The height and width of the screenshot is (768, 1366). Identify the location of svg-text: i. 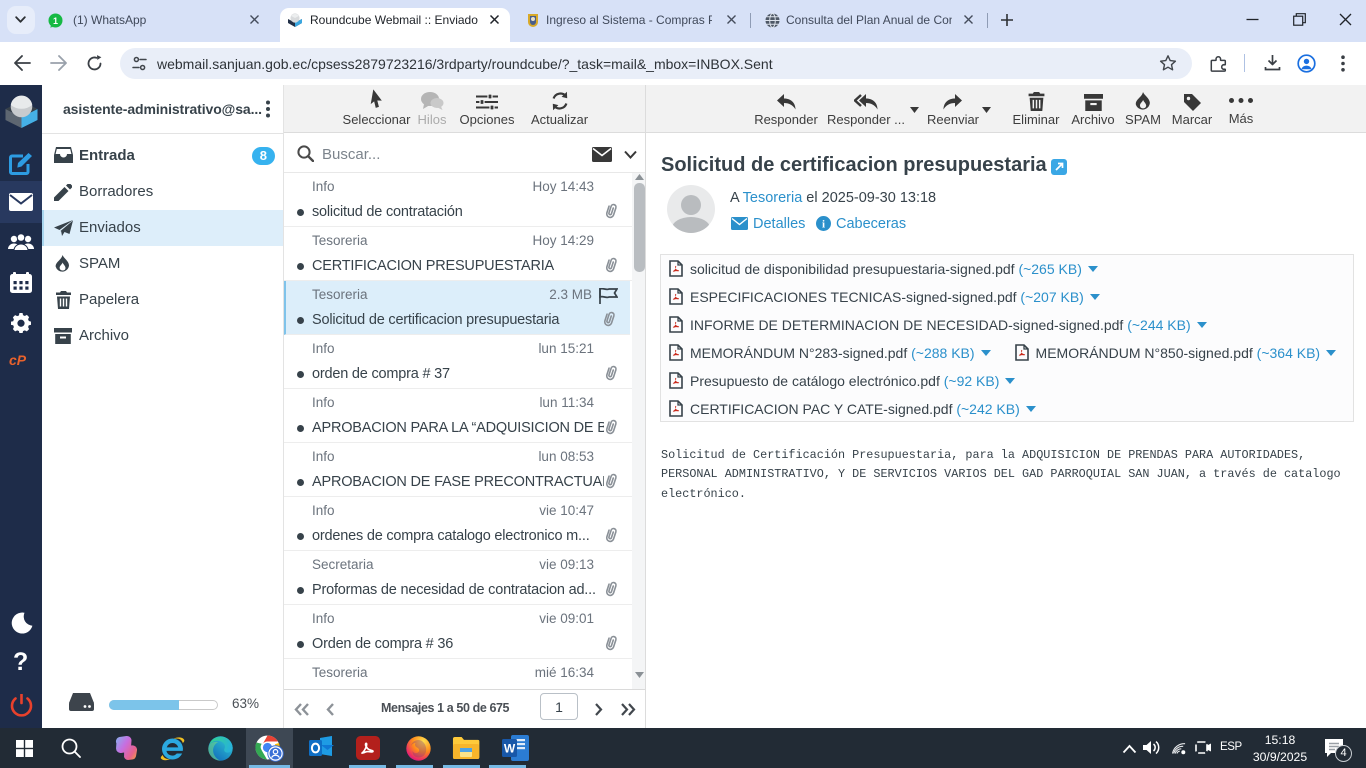
(823, 225).